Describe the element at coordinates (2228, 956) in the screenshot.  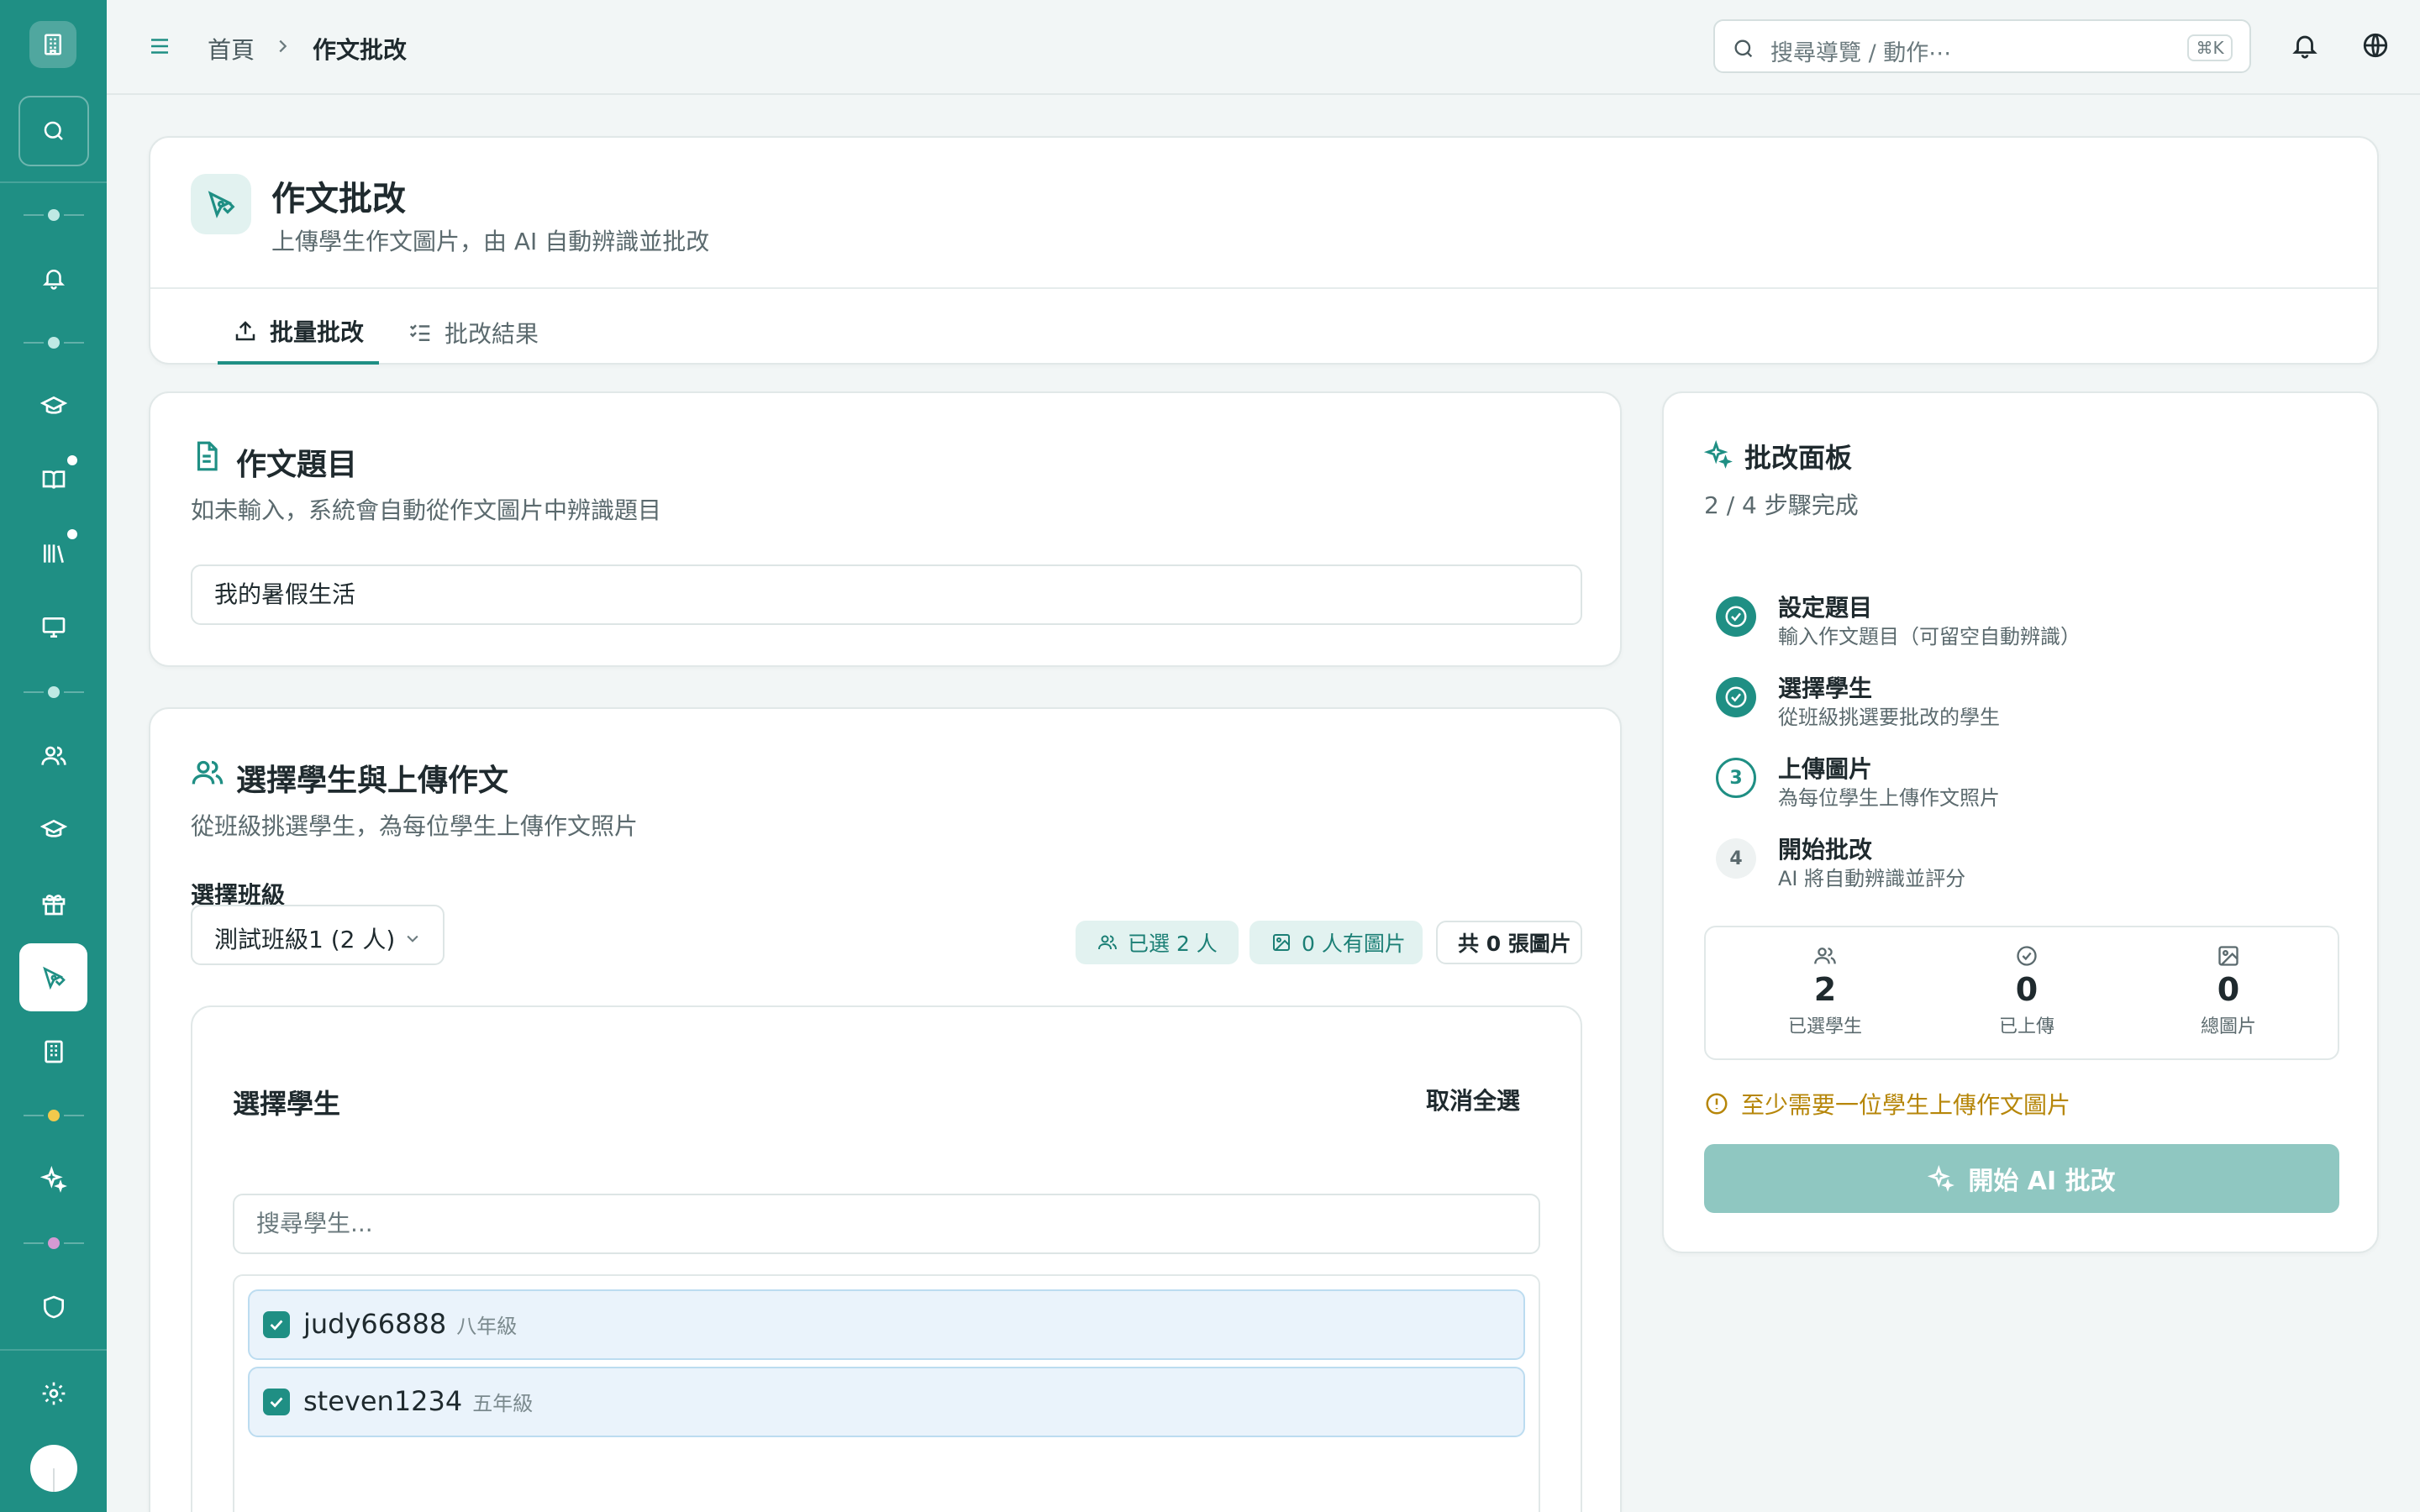
I see `image-icon` at that location.